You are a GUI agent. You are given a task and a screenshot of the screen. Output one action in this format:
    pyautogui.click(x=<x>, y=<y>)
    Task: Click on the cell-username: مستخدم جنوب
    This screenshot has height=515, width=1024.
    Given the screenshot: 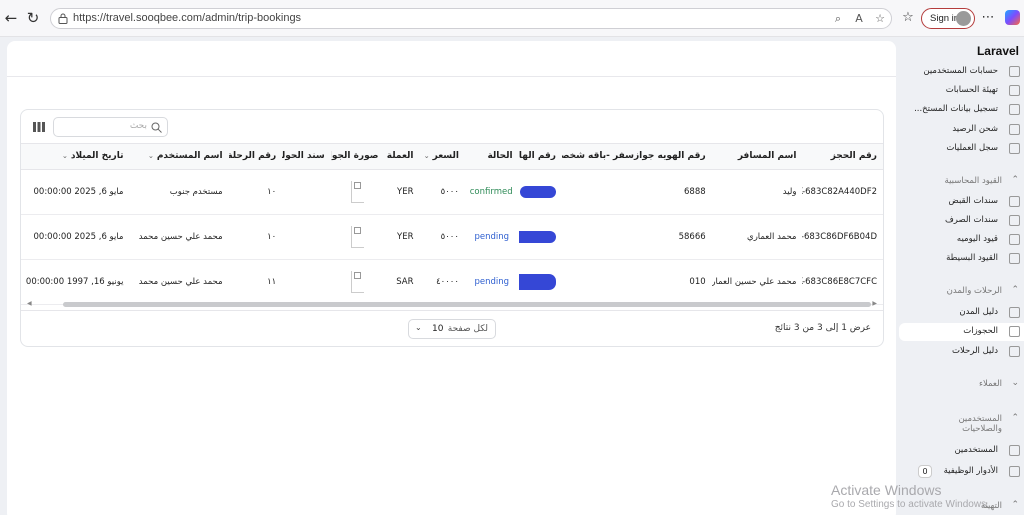 What is the action you would take?
    pyautogui.click(x=179, y=192)
    